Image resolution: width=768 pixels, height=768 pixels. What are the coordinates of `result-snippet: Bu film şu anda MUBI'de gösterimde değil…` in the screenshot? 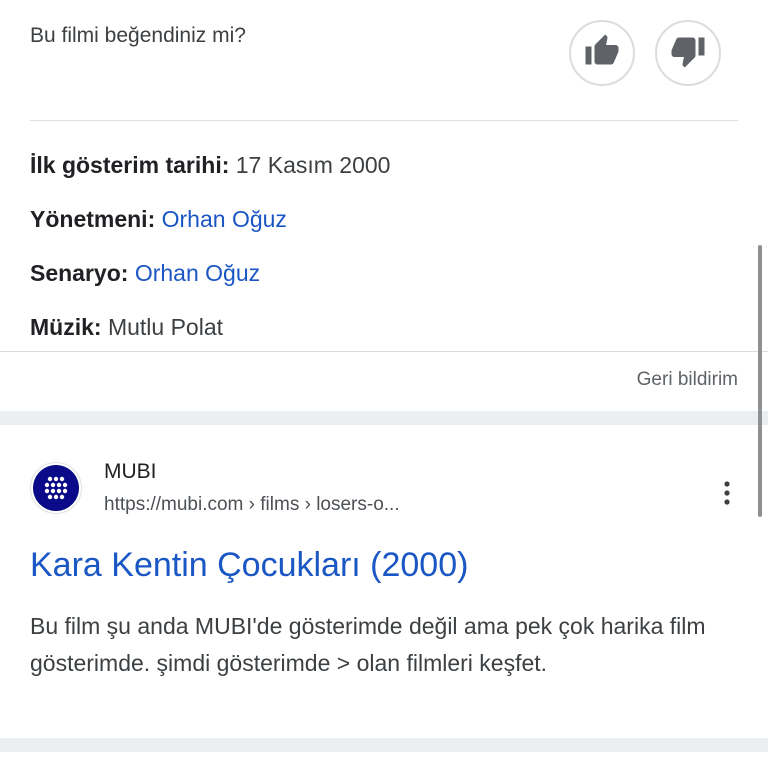 It's located at (368, 644).